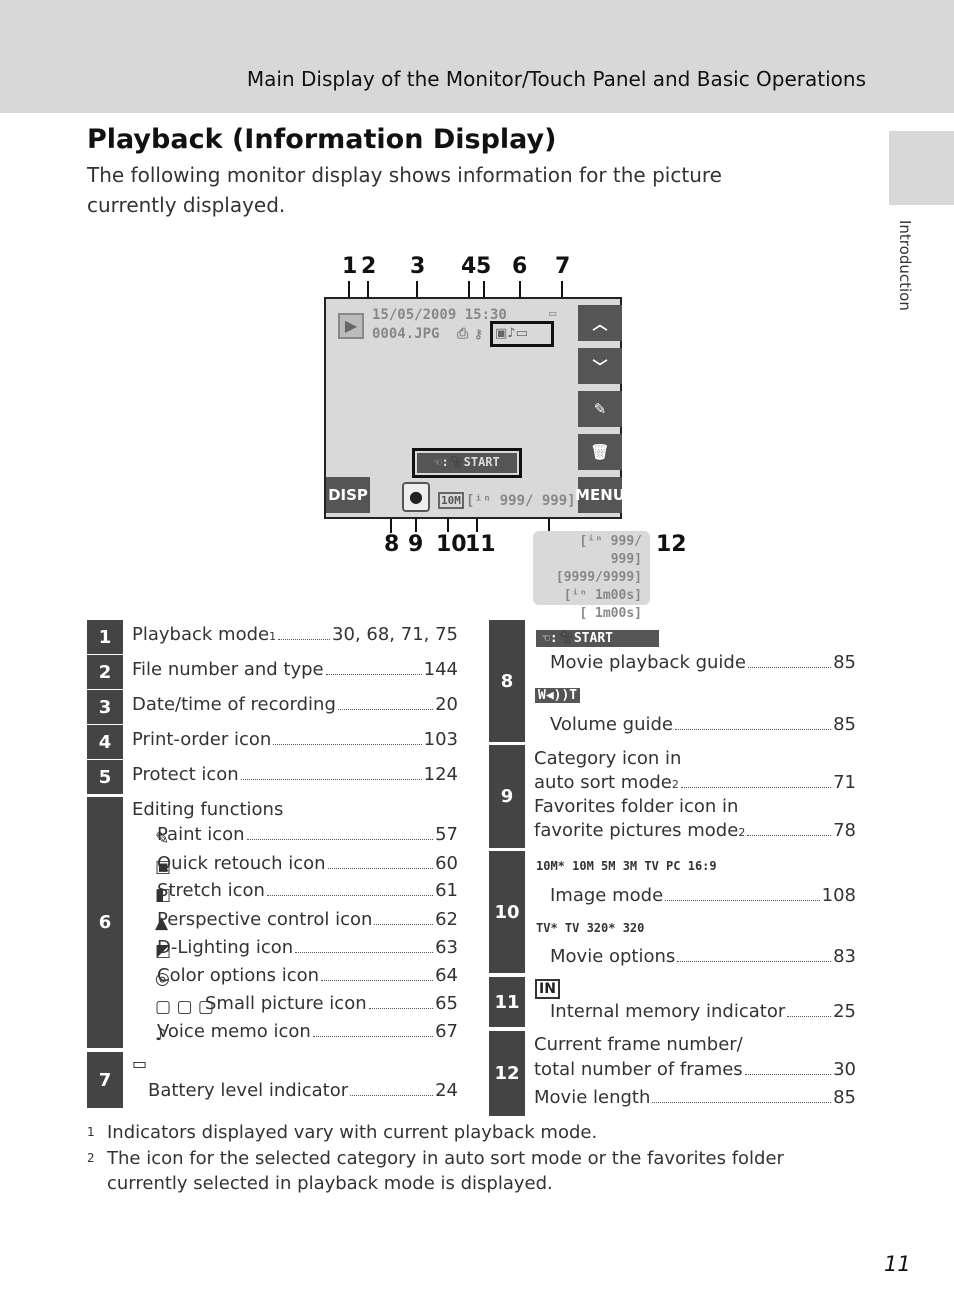 The width and height of the screenshot is (954, 1314). Describe the element at coordinates (416, 544) in the screenshot. I see `callout: 9` at that location.